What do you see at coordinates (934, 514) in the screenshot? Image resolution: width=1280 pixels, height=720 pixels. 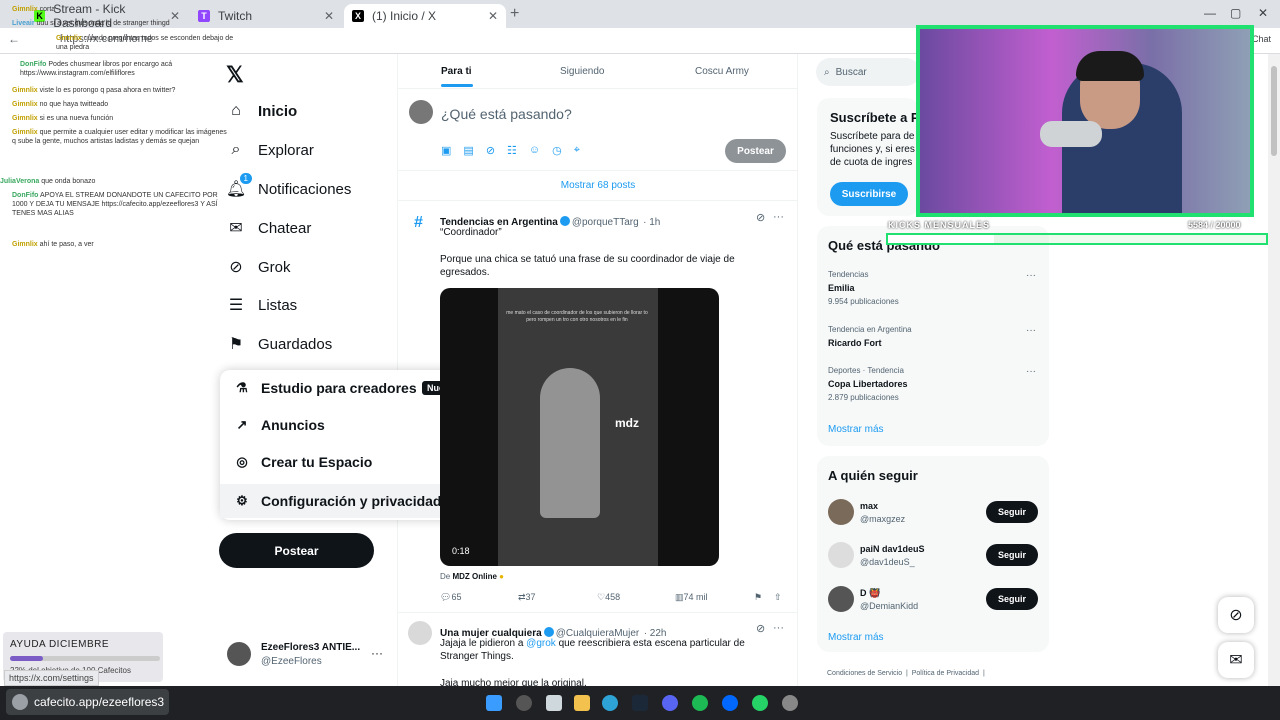 I see `follow-suggestion: max @maxgzez Seguir` at bounding box center [934, 514].